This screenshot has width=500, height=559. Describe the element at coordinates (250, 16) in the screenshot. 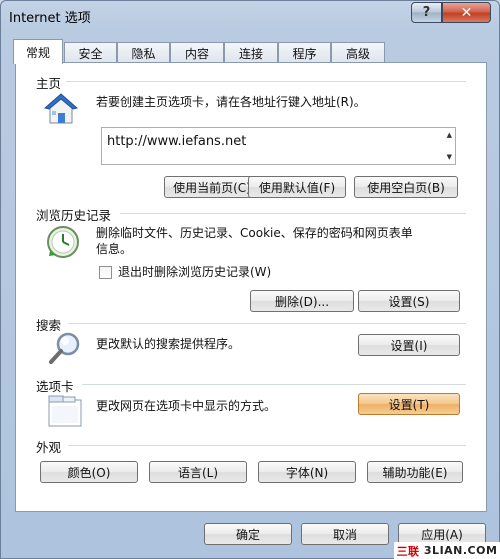

I see `title-bar: Internet 选项 ? ✕` at that location.